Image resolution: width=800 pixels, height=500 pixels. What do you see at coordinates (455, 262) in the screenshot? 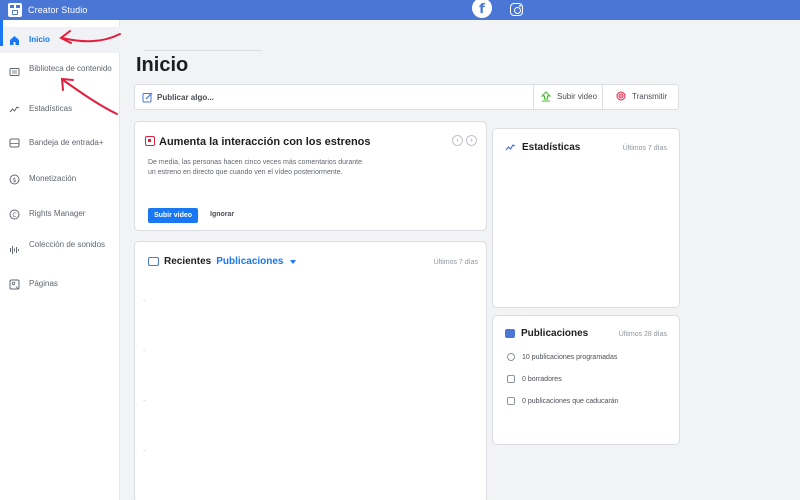
I see `recent-card-period: Últimos 7 días` at bounding box center [455, 262].